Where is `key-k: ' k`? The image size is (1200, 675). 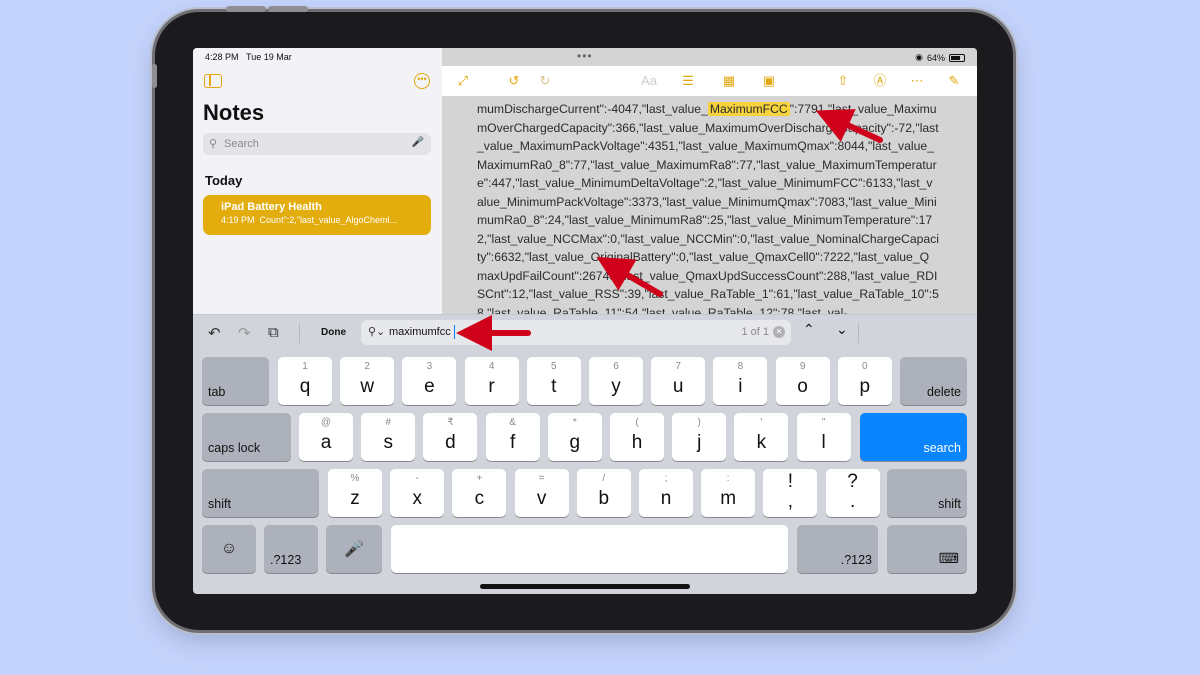 key-k: ' k is located at coordinates (761, 437).